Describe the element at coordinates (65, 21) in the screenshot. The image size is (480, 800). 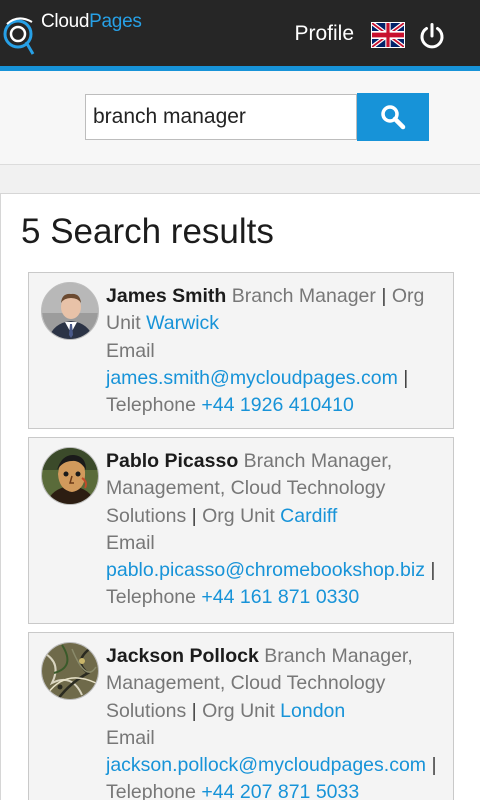
I see `logo-text-cloud: Cloud` at that location.